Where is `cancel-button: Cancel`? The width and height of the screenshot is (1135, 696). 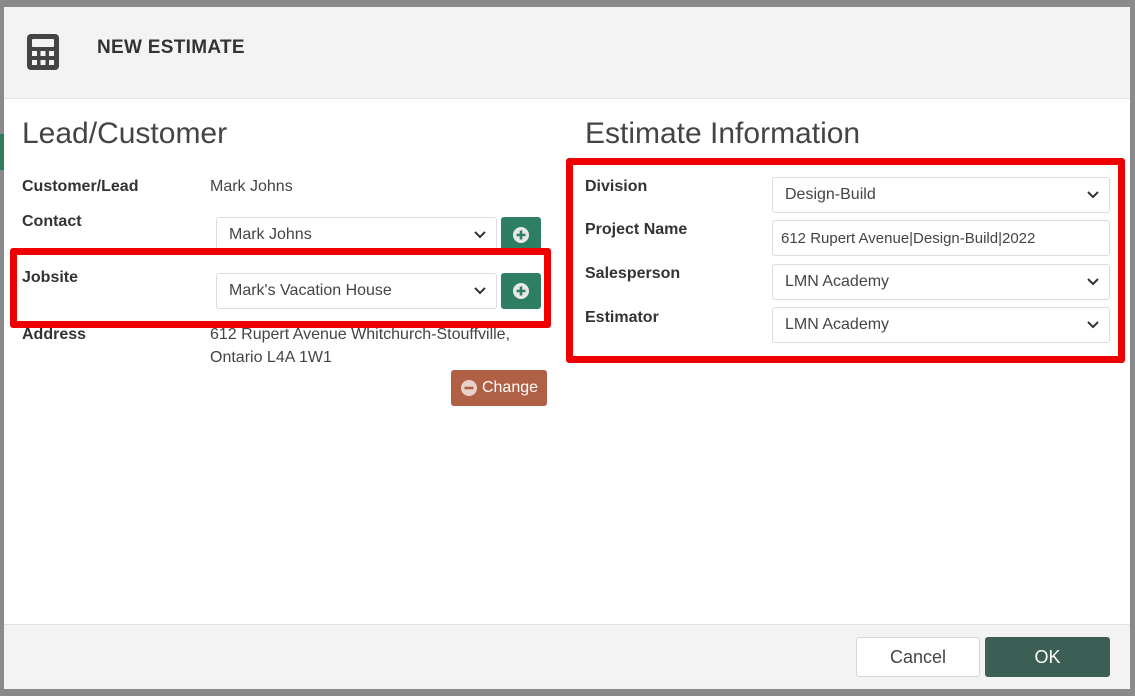
cancel-button: Cancel is located at coordinates (918, 657).